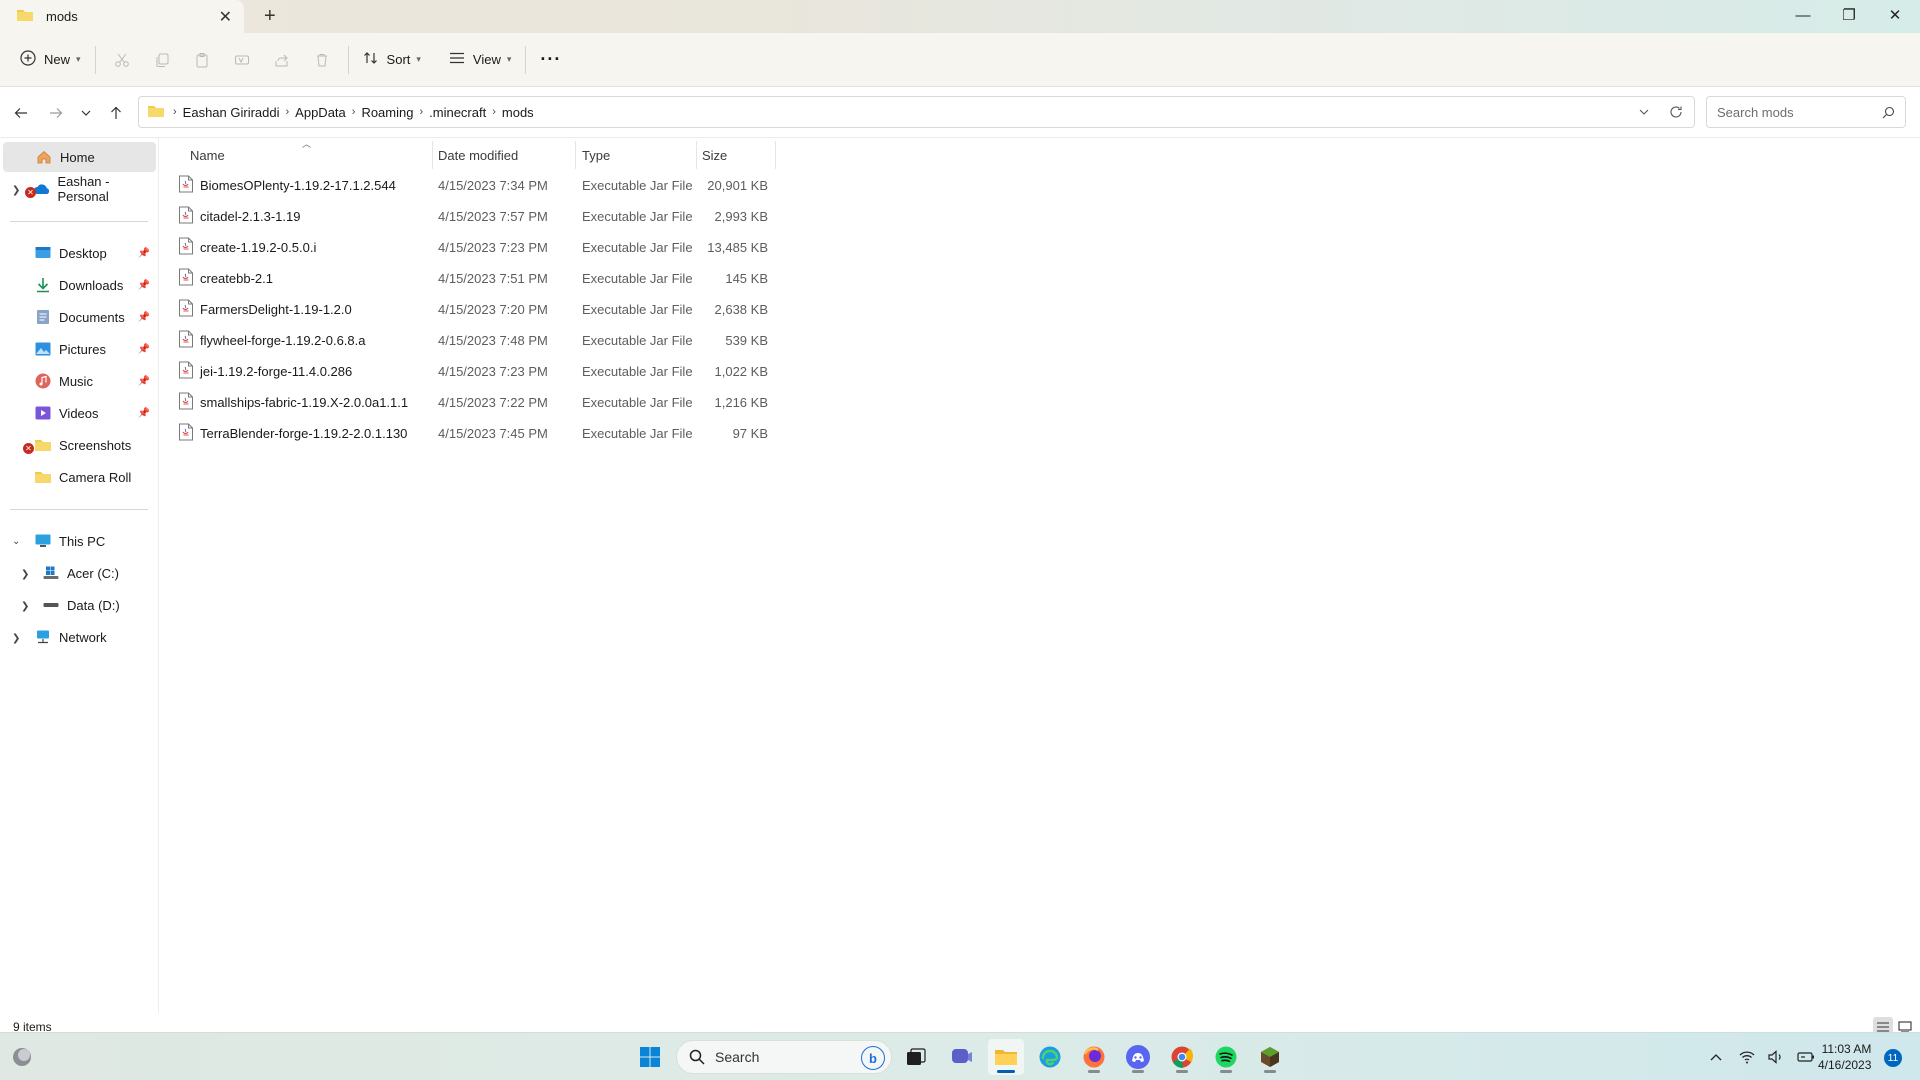  What do you see at coordinates (1676, 112) in the screenshot?
I see `refresh-button` at bounding box center [1676, 112].